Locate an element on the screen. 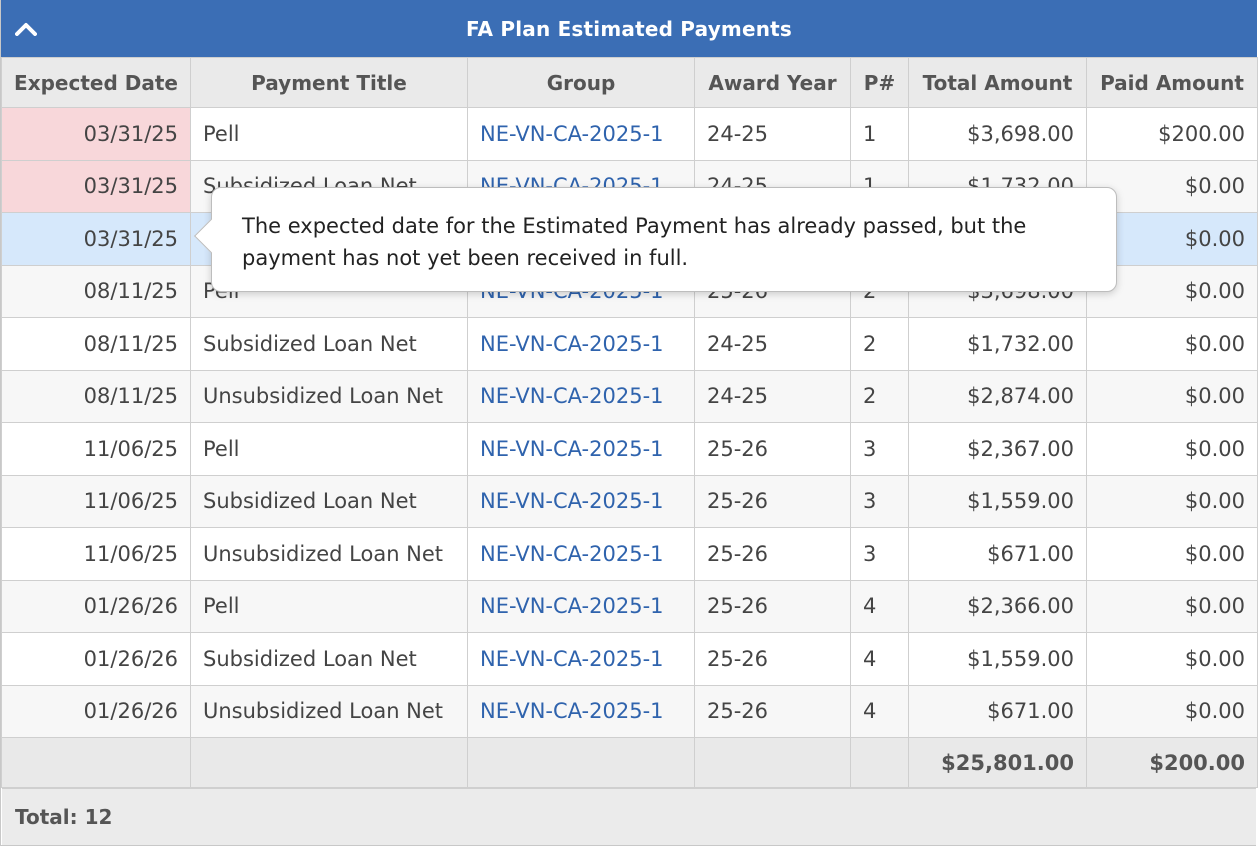 This screenshot has height=846, width=1258. chevron-up-icon is located at coordinates (26, 29).